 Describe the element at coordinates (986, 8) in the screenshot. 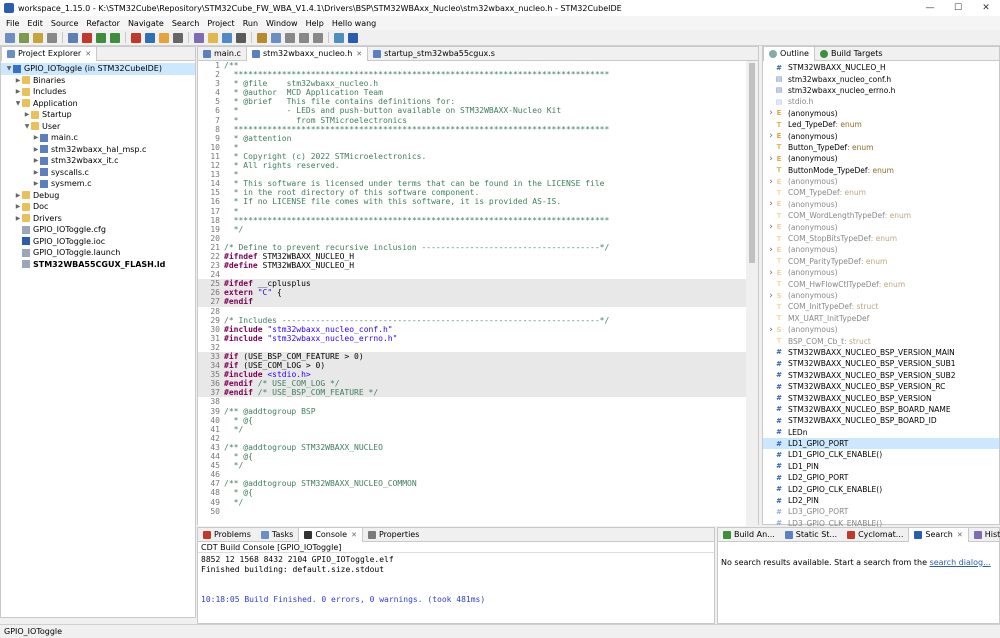

I see `close-button: ✕` at that location.